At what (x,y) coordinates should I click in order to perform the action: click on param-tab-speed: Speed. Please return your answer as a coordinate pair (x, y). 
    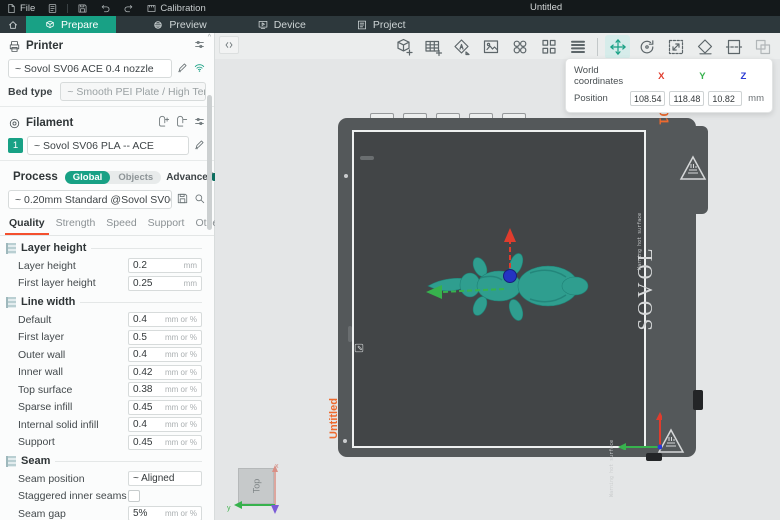
    Looking at the image, I should click on (121, 225).